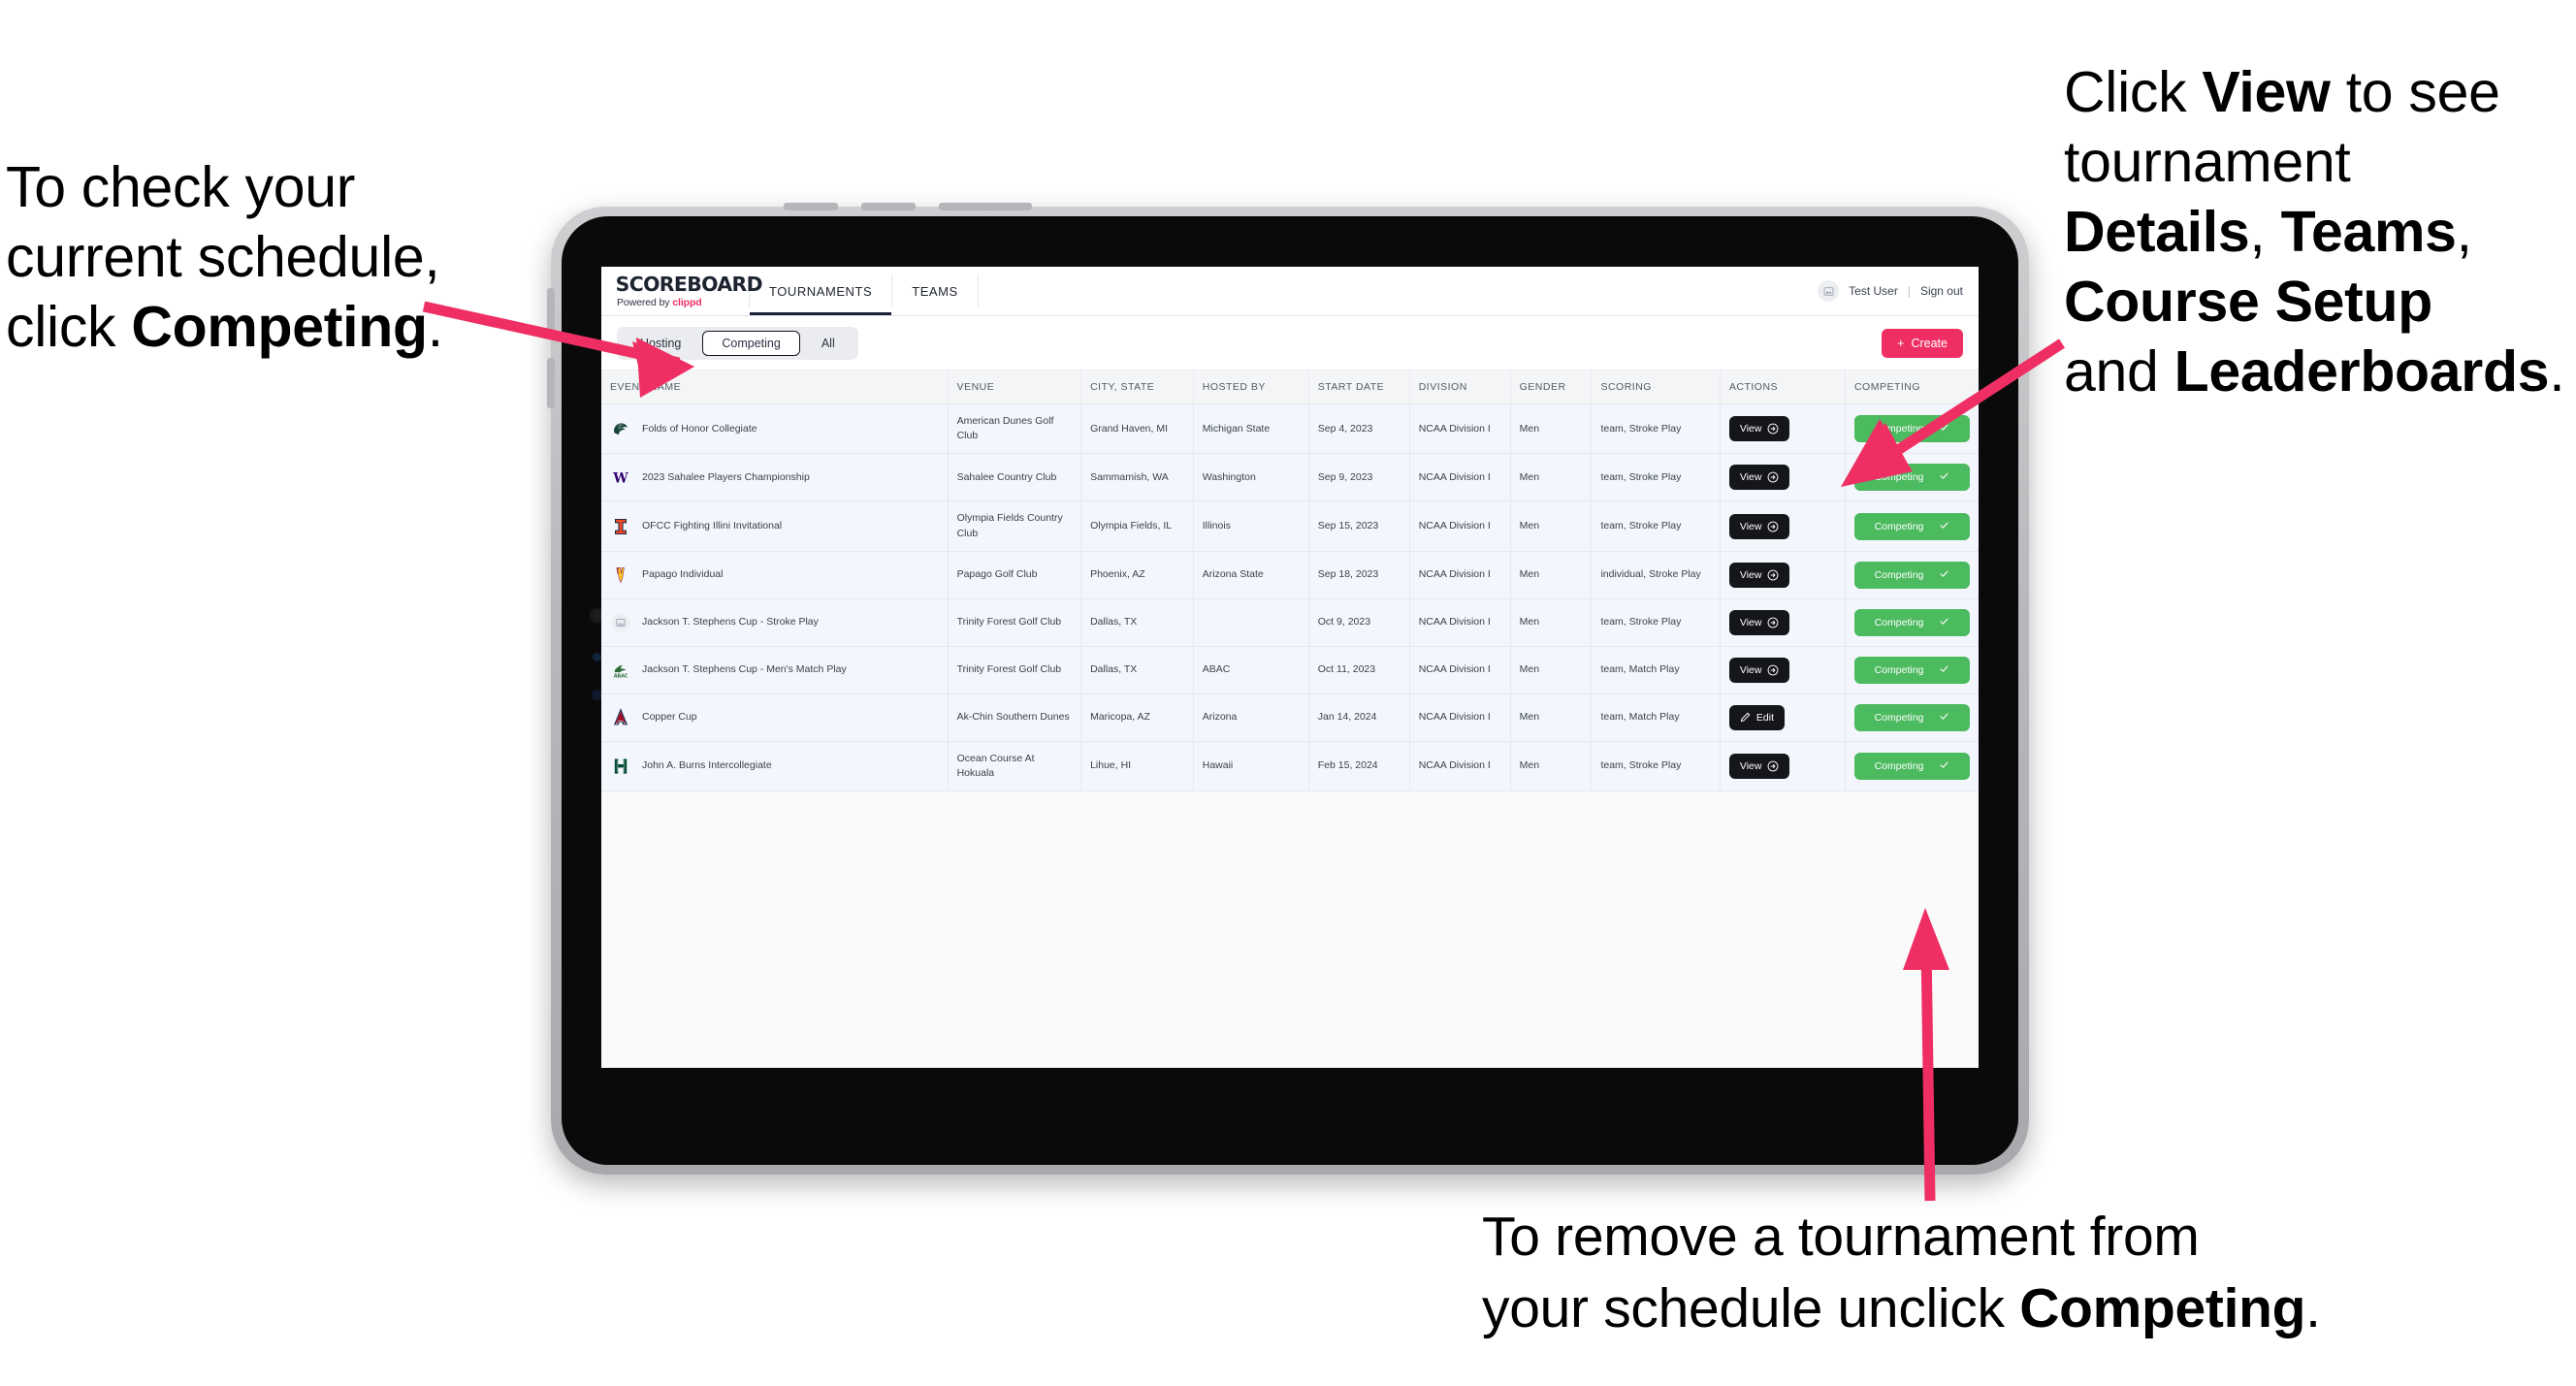  What do you see at coordinates (234, 328) in the screenshot?
I see `callout-left-line3: click Competing.` at bounding box center [234, 328].